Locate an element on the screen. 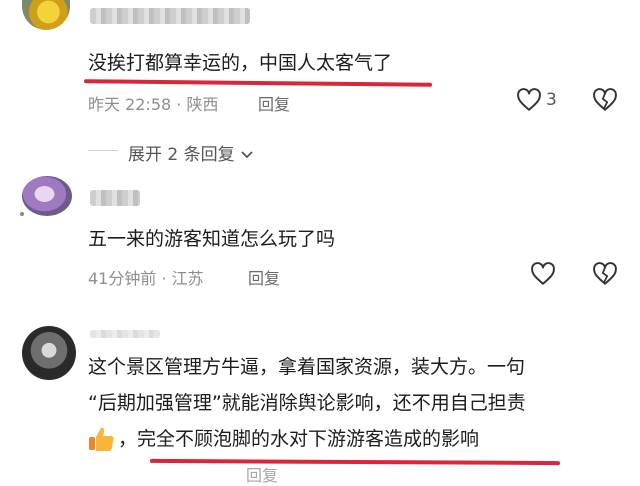 The height and width of the screenshot is (486, 640). comment-text-line-1: 这个景区管理方牛逼，拿着国家资源，装大方。一句 is located at coordinates (307, 367).